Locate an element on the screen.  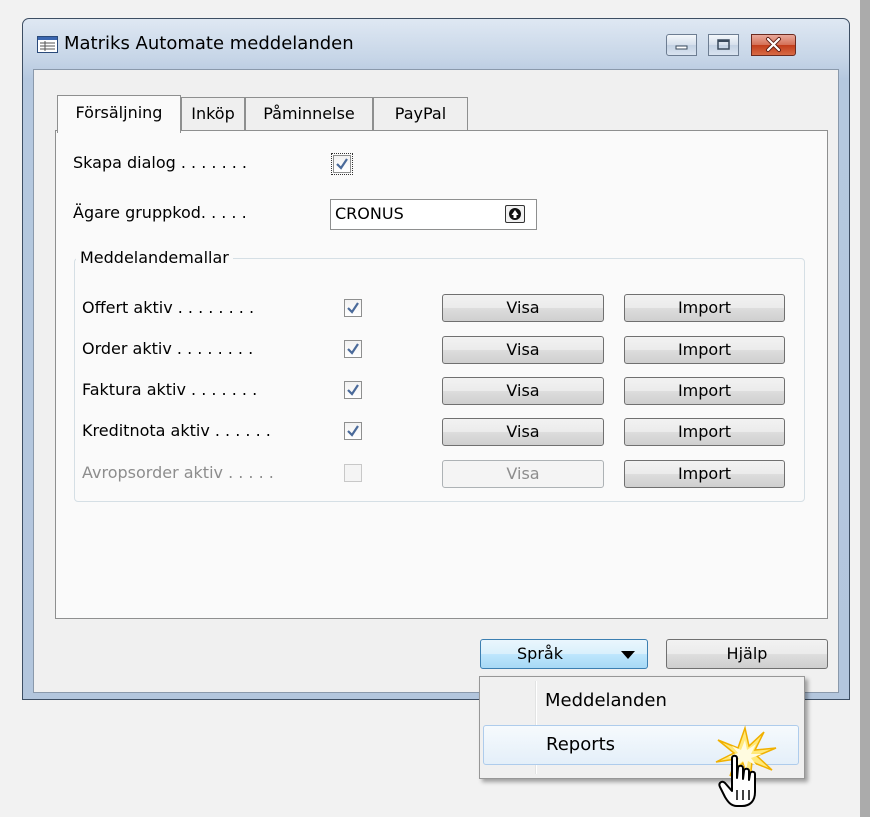
window-title: Matriks Automate meddelanden is located at coordinates (209, 43).